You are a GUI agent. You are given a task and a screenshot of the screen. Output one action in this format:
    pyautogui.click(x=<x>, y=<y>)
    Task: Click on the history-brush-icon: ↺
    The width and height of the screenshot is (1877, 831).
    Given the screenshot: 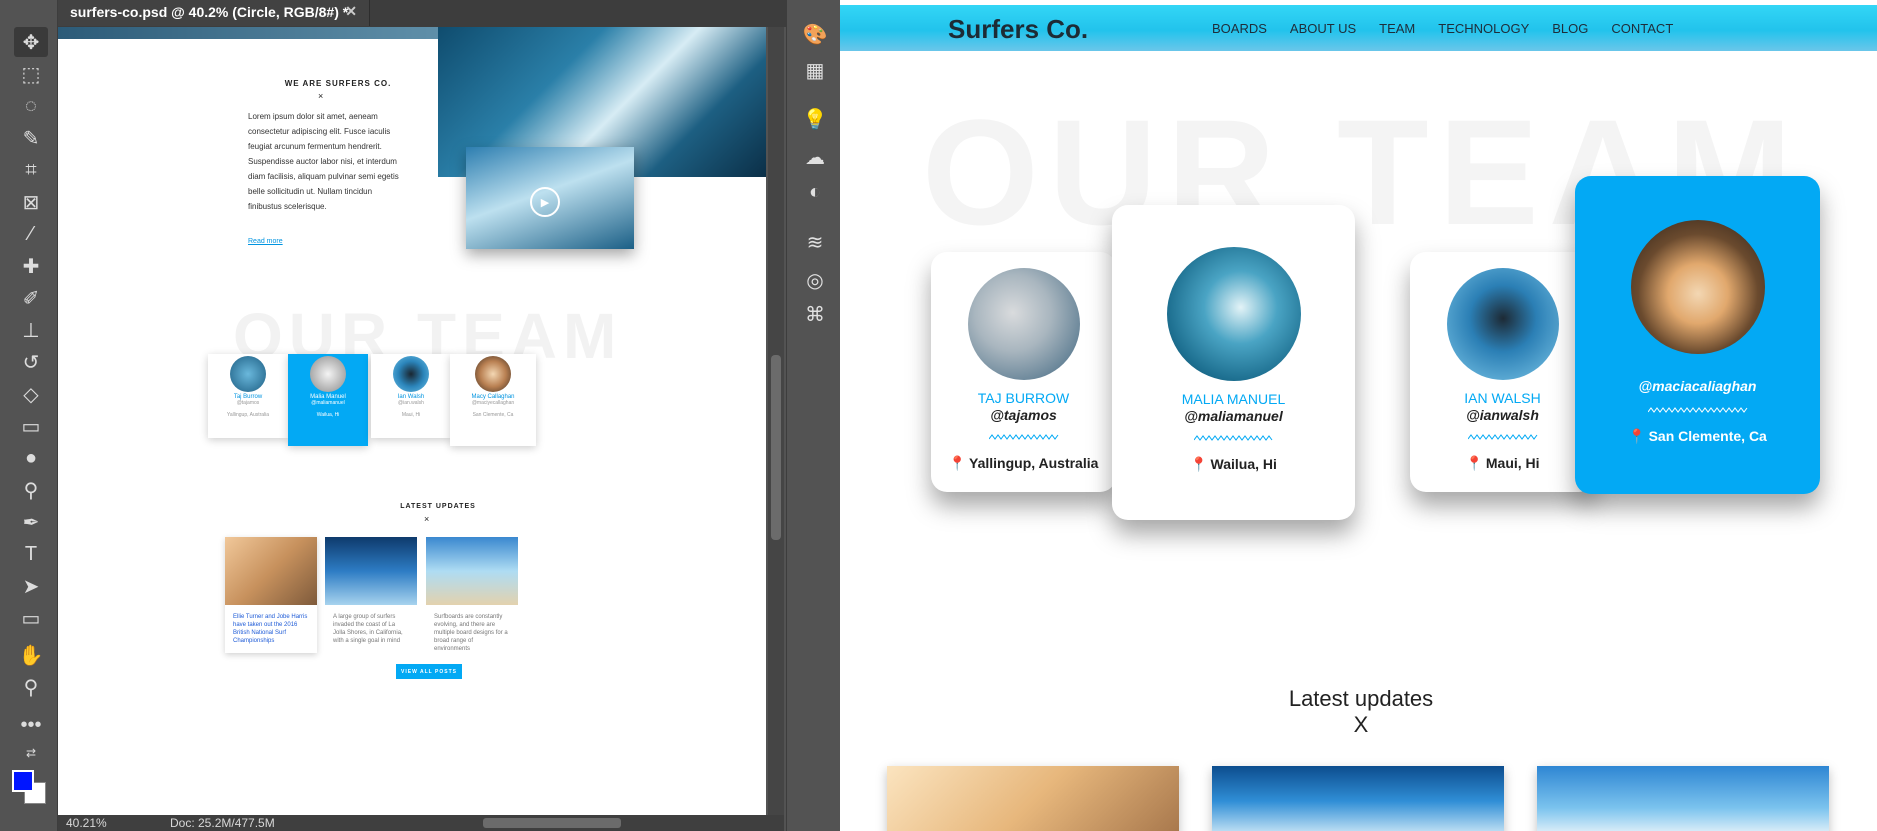 What is the action you would take?
    pyautogui.click(x=31, y=362)
    